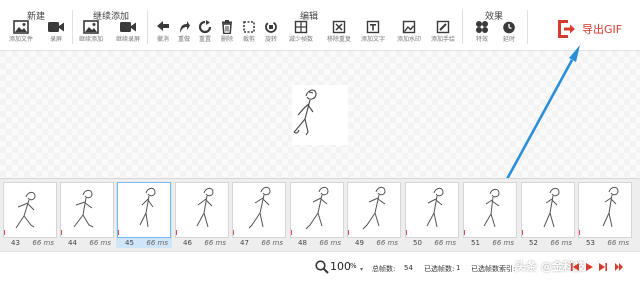 This screenshot has width=640, height=286. What do you see at coordinates (590, 243) in the screenshot?
I see `frame-number: 53` at bounding box center [590, 243].